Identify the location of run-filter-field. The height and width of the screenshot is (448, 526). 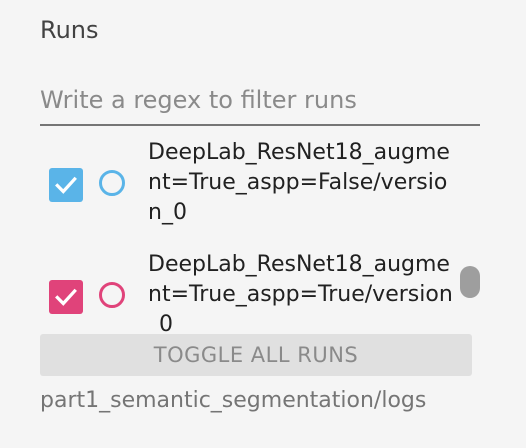
(260, 104).